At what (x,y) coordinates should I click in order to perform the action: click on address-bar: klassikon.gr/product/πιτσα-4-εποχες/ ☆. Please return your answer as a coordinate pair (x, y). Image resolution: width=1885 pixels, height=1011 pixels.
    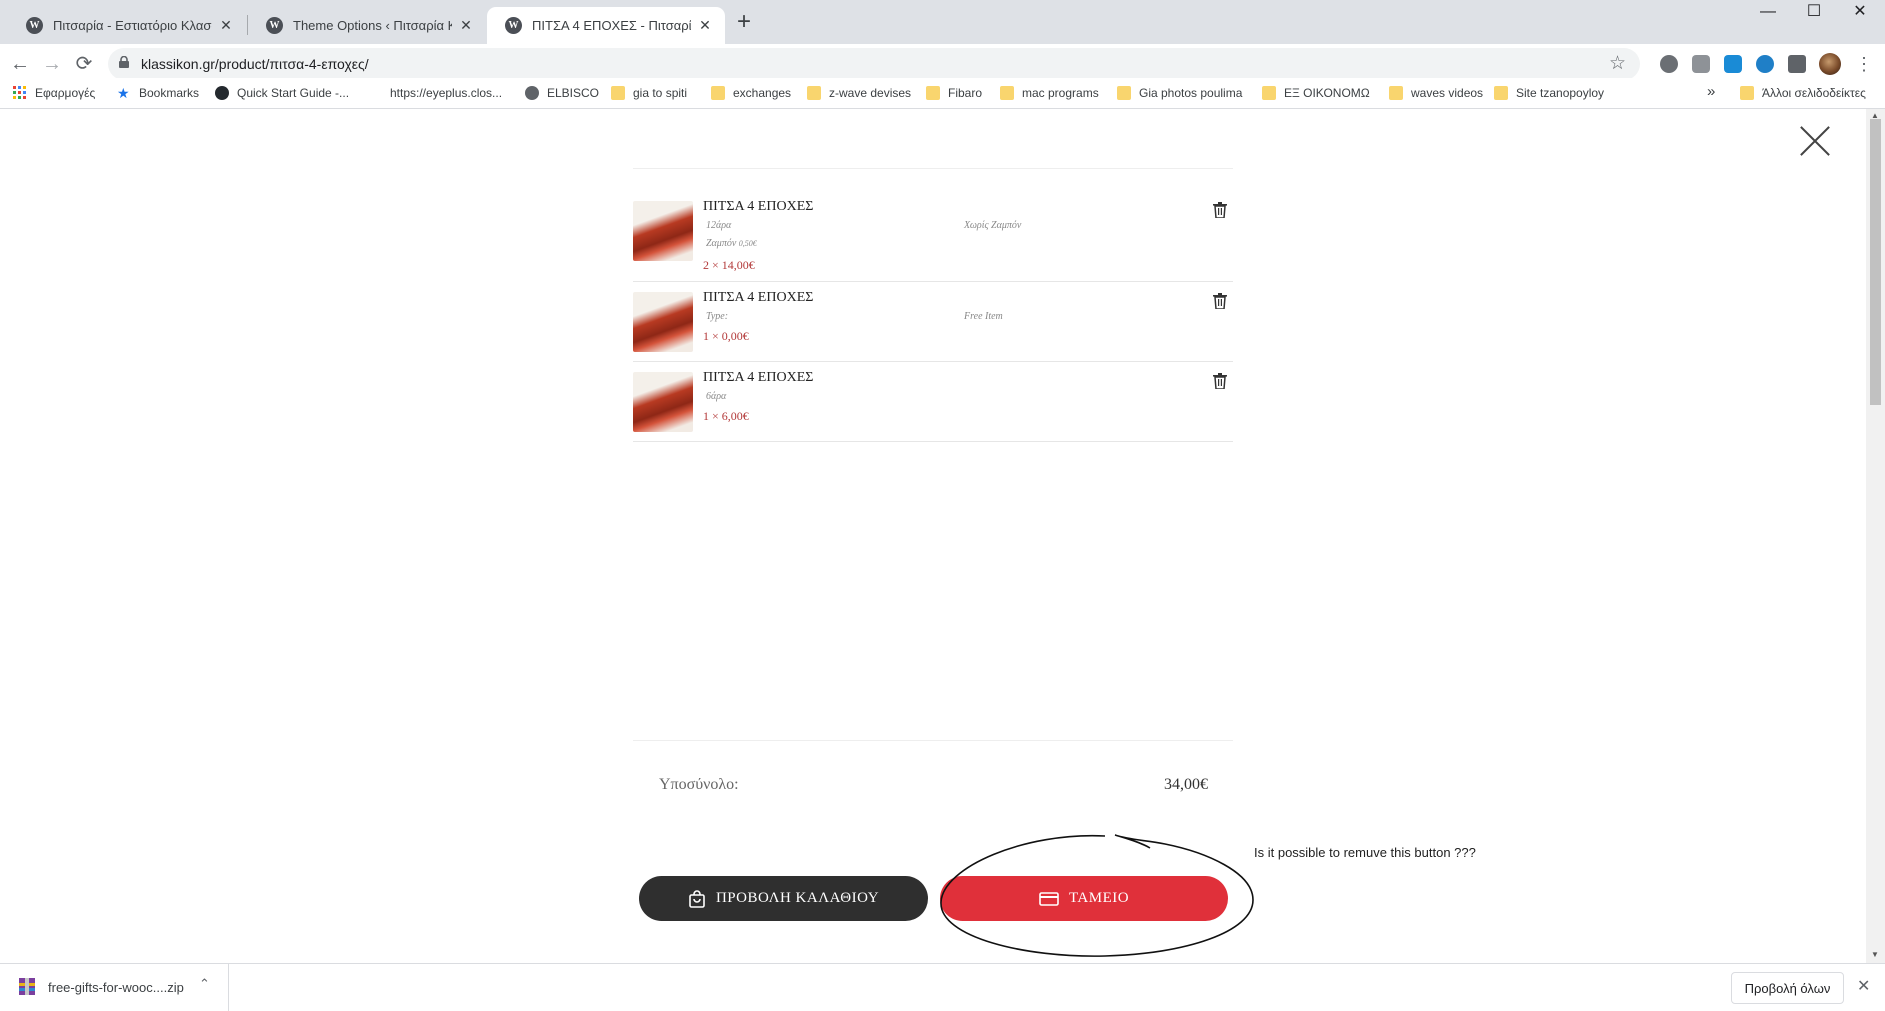
    Looking at the image, I should click on (874, 64).